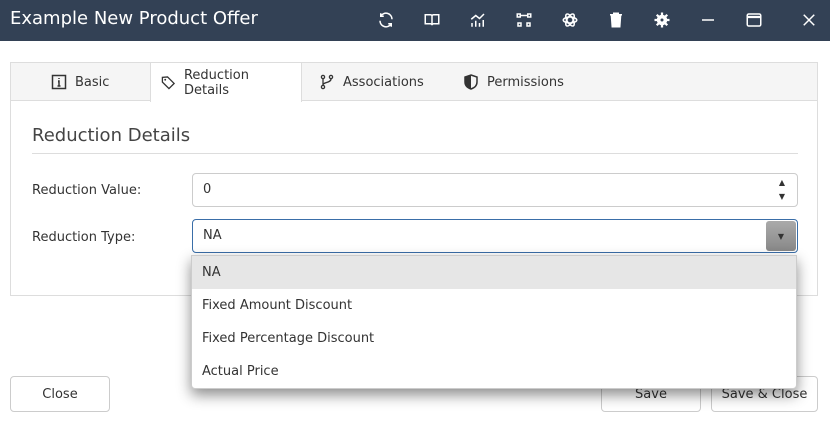  I want to click on title-bar: Example New Product Offer, so click(415, 20).